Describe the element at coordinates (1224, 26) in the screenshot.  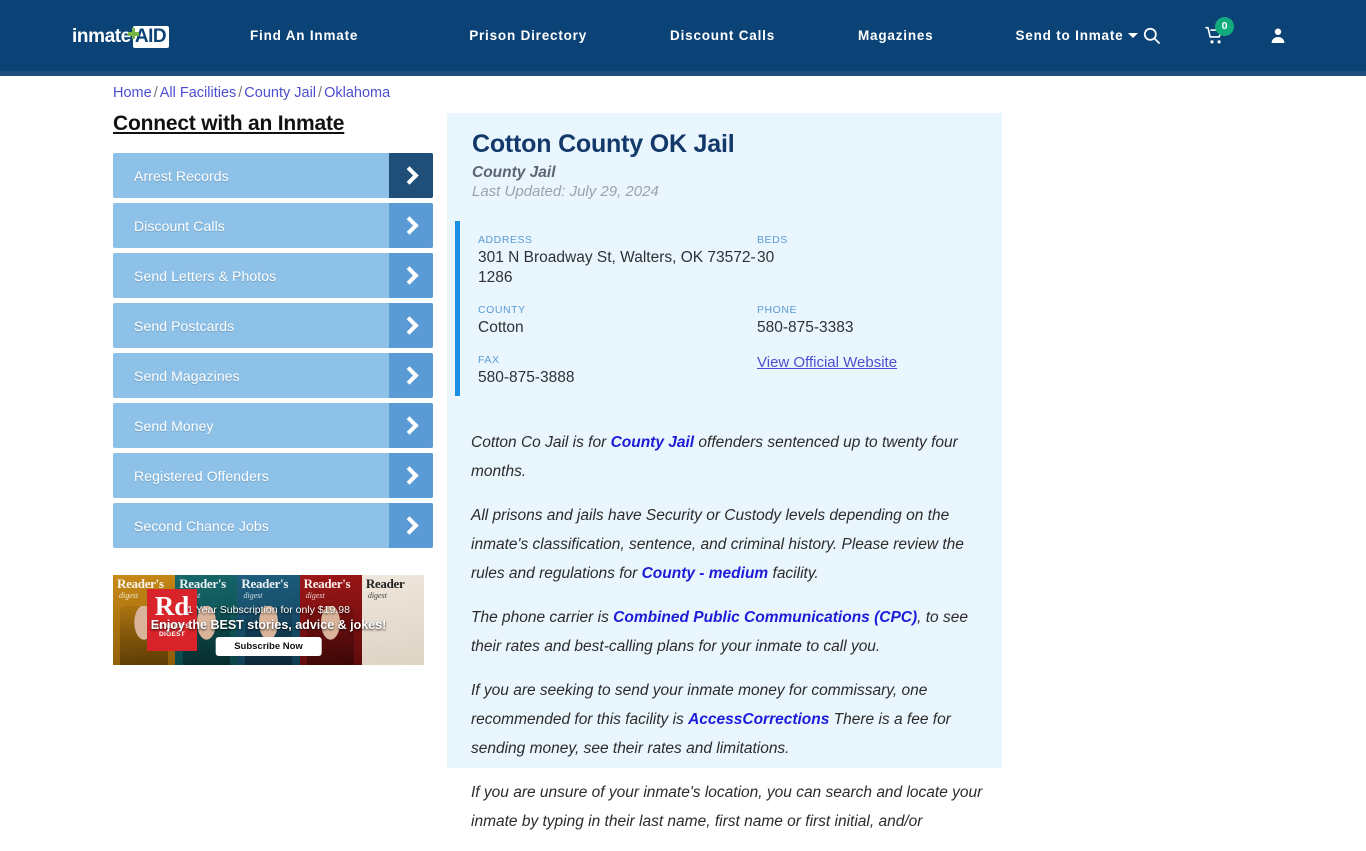
I see `cart-count-badge: 0` at that location.